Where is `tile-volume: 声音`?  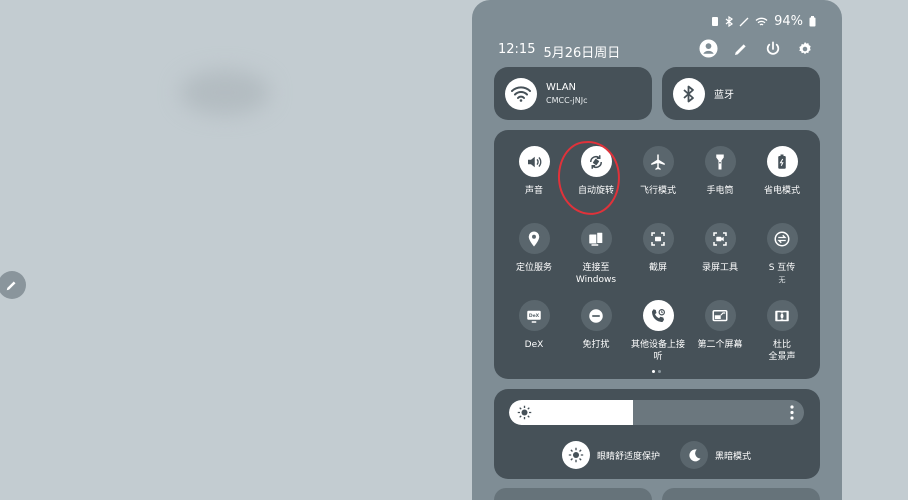
tile-volume: 声音 is located at coordinates (534, 171).